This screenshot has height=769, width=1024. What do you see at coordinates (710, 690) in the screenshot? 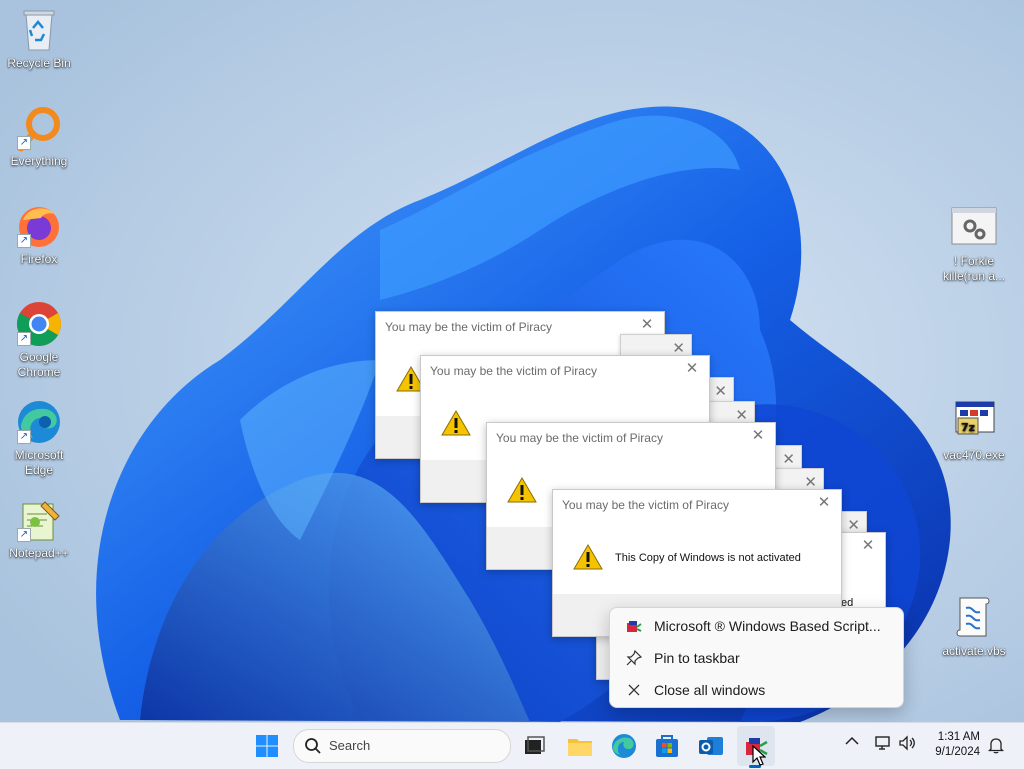
I see `context-item-label: Close all windows` at bounding box center [710, 690].